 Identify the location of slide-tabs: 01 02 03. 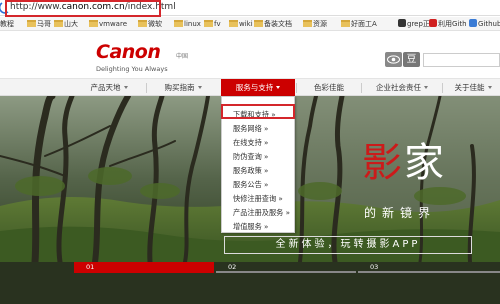
(287, 267).